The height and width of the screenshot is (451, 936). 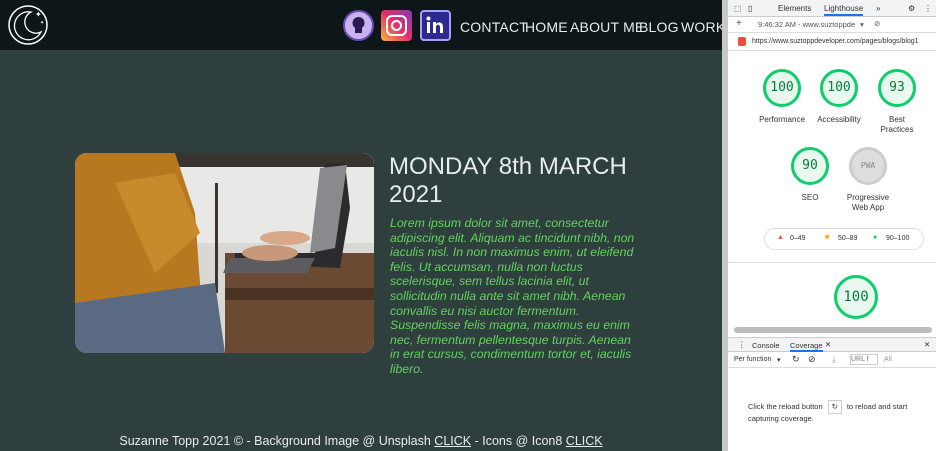 I want to click on url-filter-input, so click(x=864, y=359).